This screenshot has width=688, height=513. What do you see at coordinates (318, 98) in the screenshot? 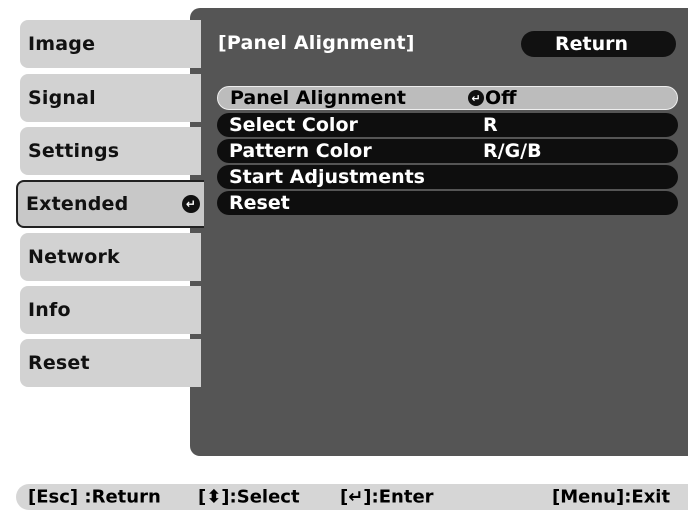
I see `menu-row-label: Panel Alignment` at bounding box center [318, 98].